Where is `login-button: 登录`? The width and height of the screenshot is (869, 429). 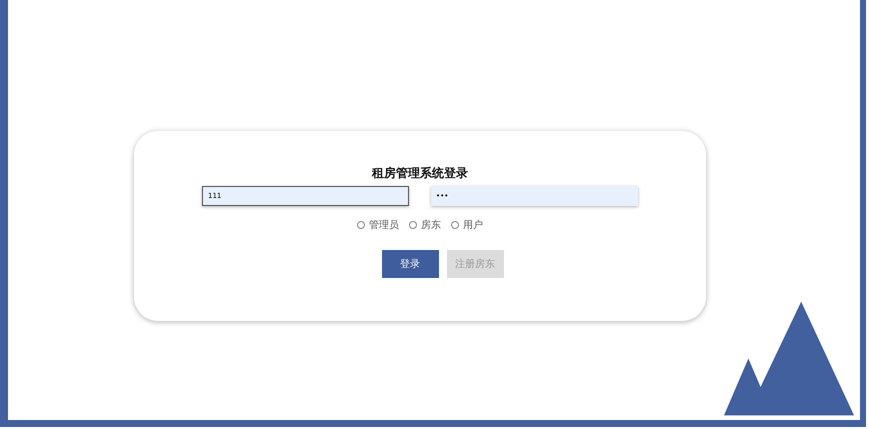
login-button: 登录 is located at coordinates (410, 264).